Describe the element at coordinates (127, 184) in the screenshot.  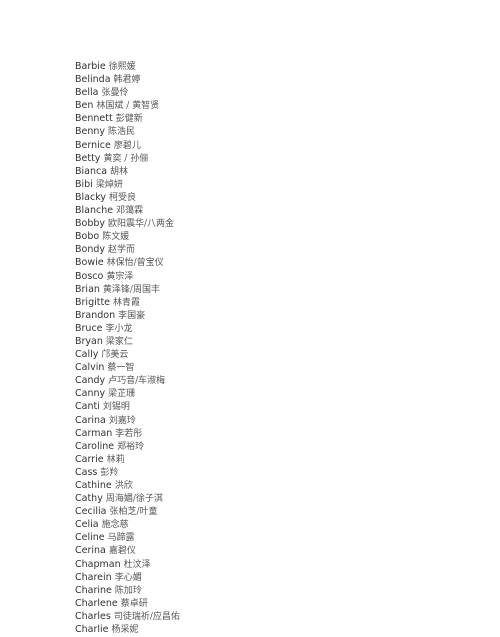
I see `name-entry: Bibi 梁焯妍` at that location.